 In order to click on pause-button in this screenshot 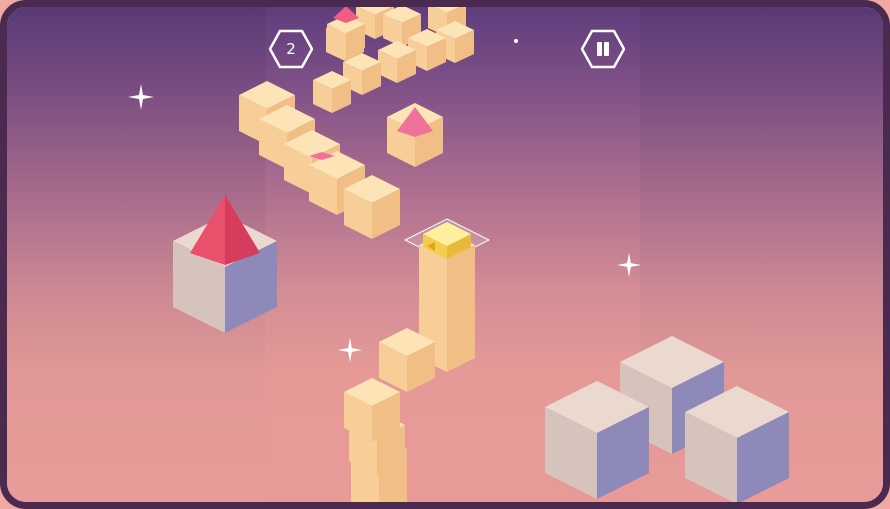, I will do `click(603, 49)`.